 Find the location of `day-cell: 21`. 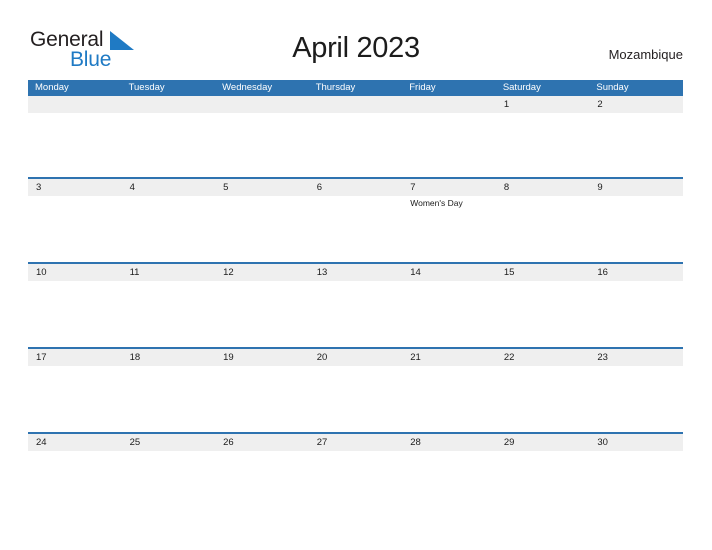

day-cell: 21 is located at coordinates (449, 390).